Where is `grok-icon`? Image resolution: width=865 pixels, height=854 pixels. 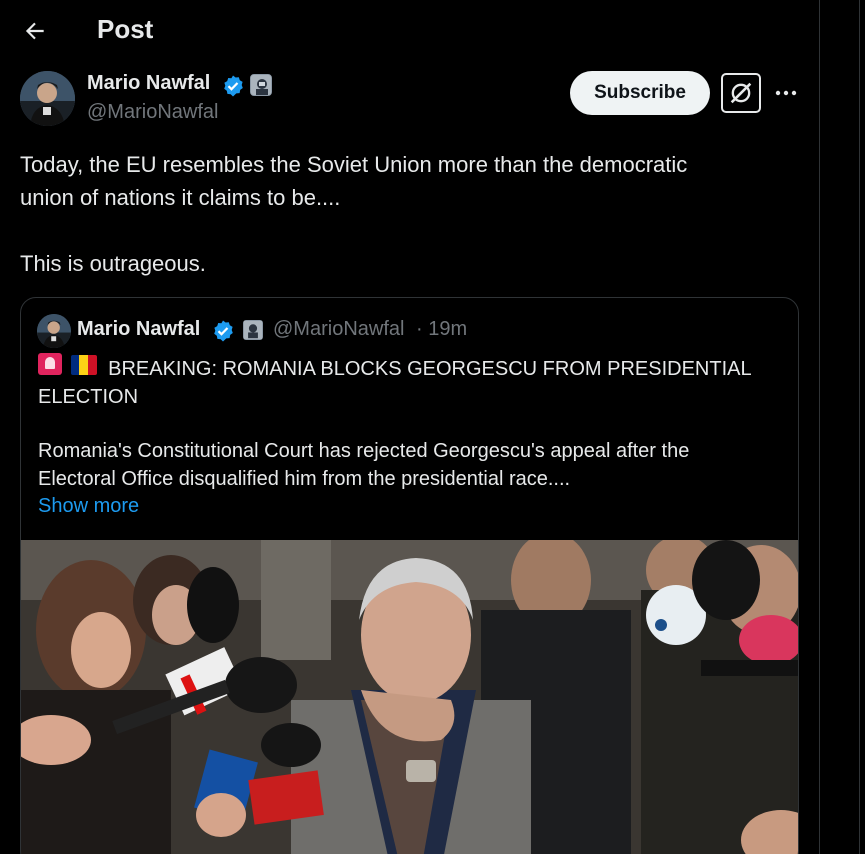 grok-icon is located at coordinates (741, 93).